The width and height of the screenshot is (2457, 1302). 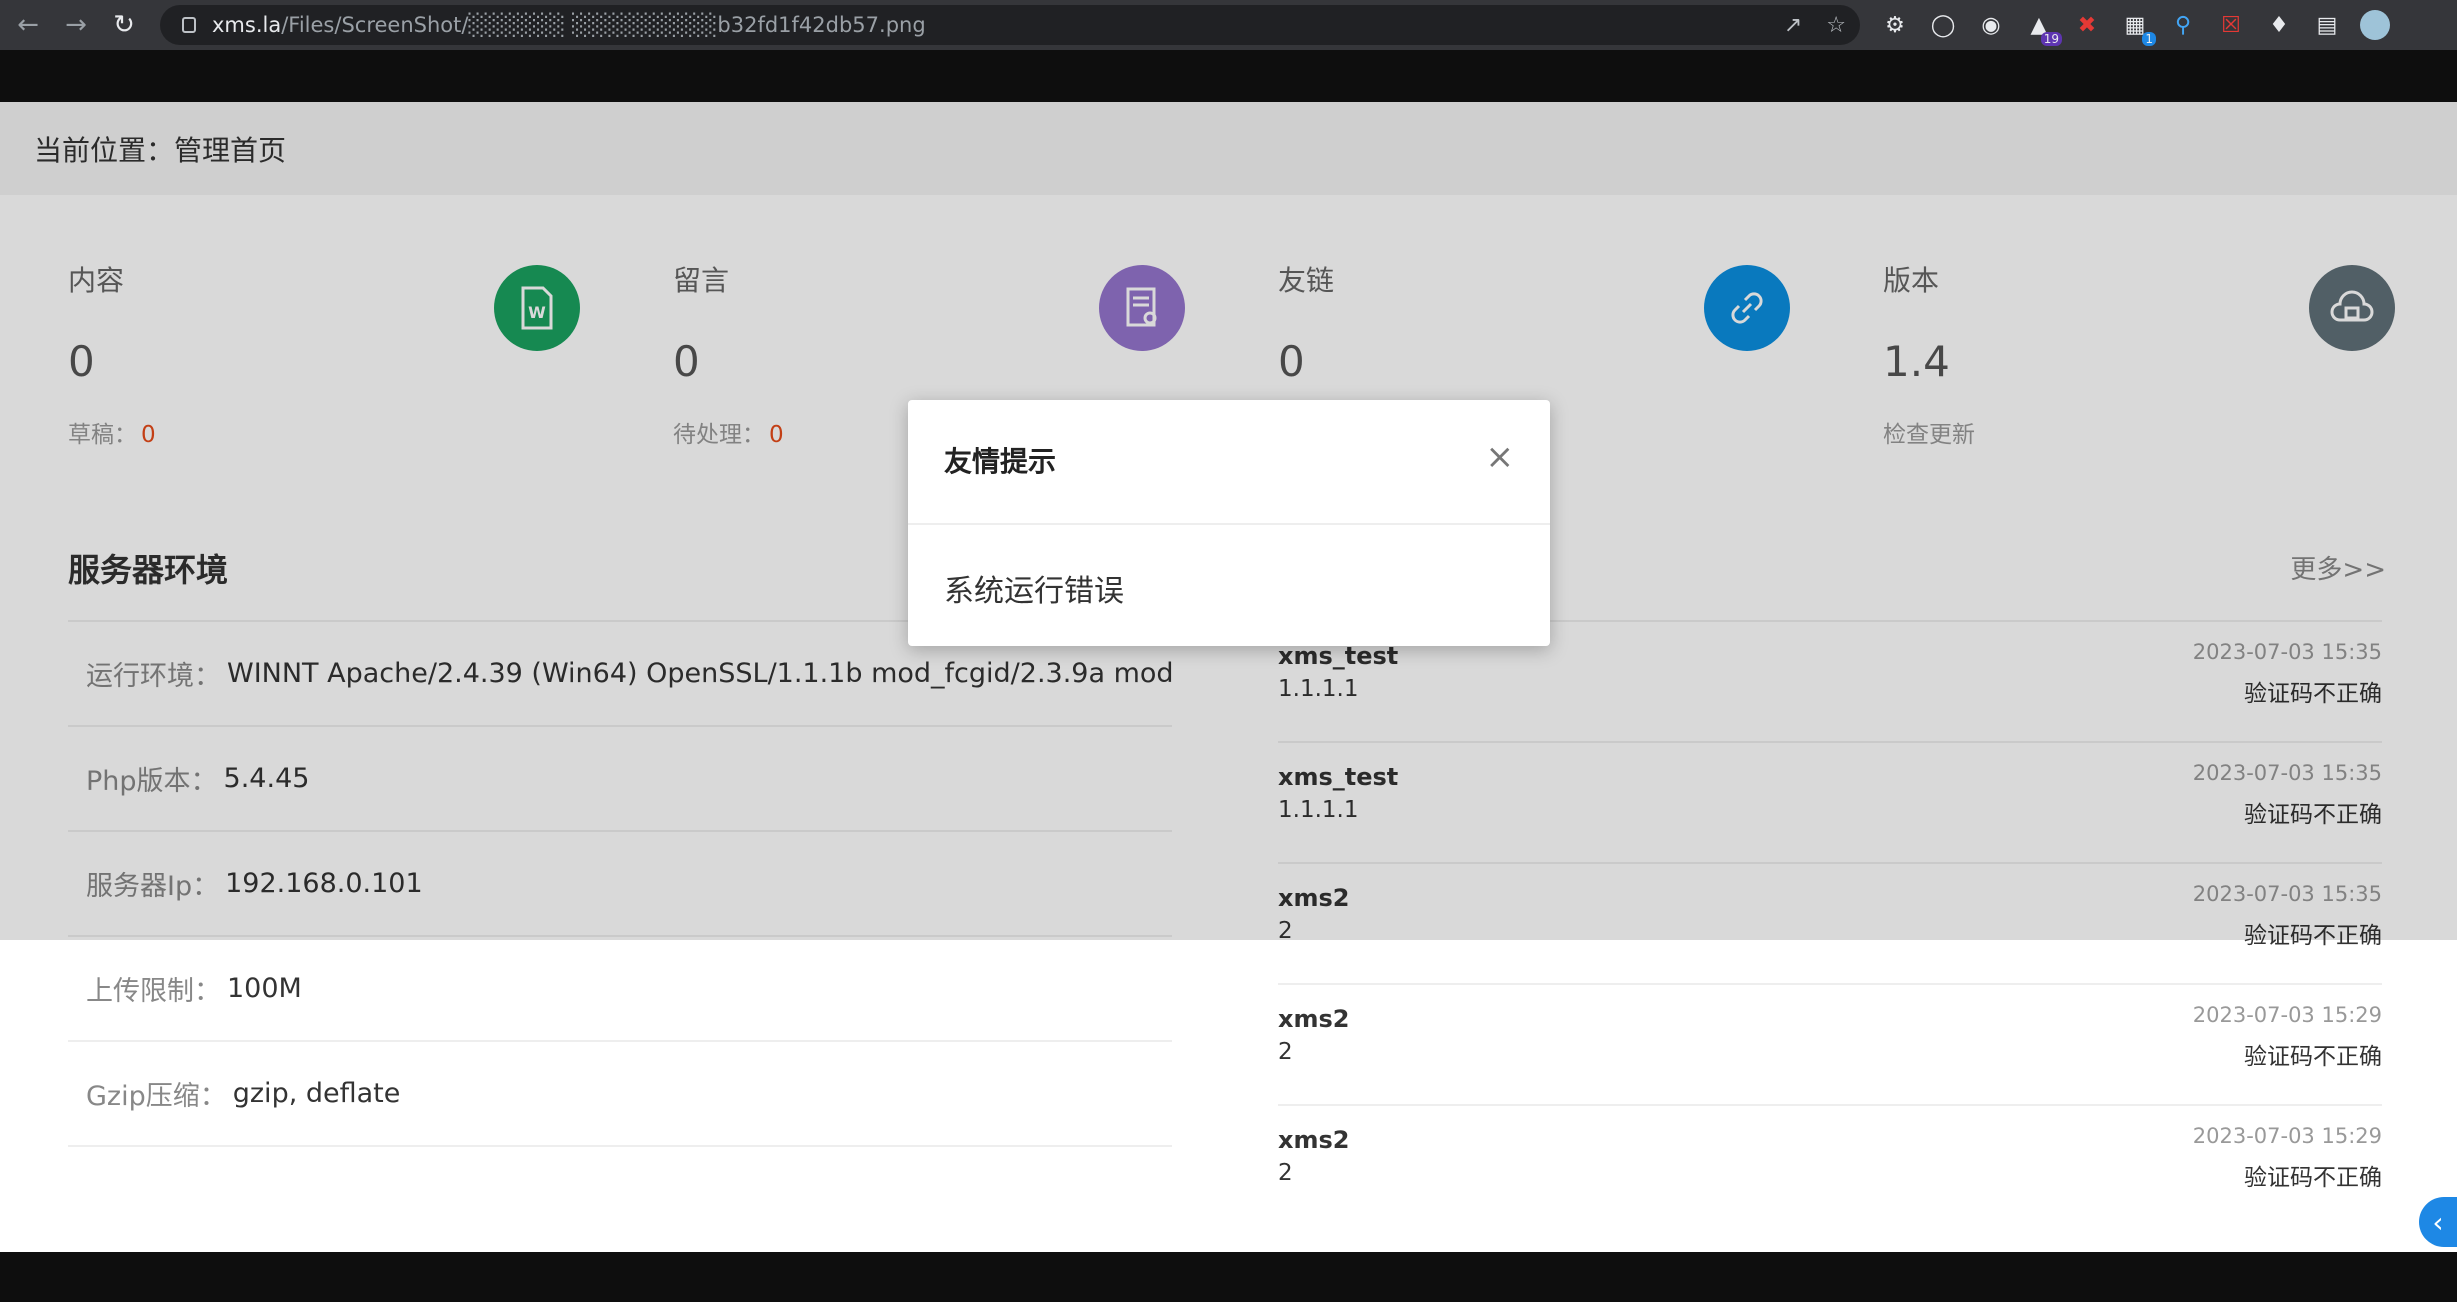 What do you see at coordinates (2043, 28) in the screenshot?
I see `extension-cap-icon: ▲ 19` at bounding box center [2043, 28].